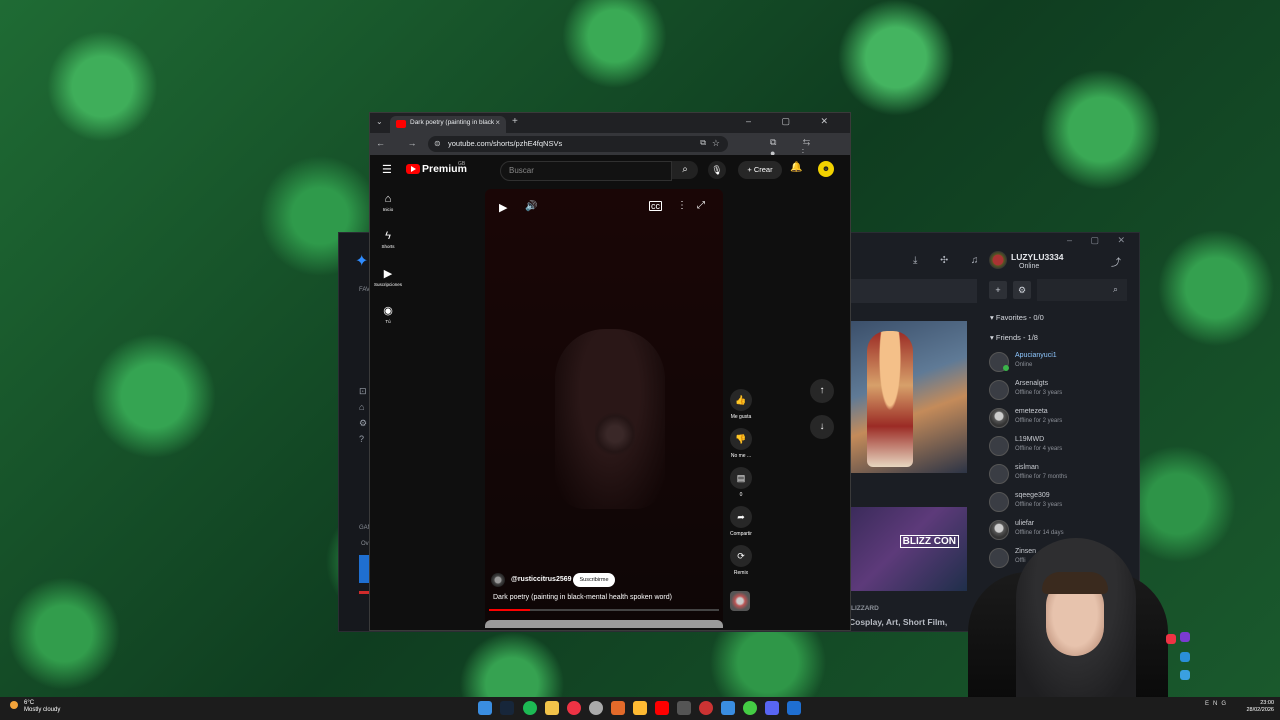 The width and height of the screenshot is (1280, 720). I want to click on system-tray: ENG, so click(1217, 704).